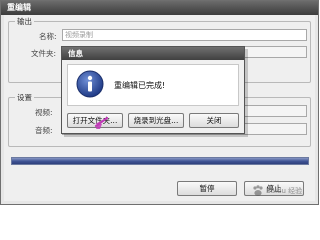 The height and width of the screenshot is (240, 320). What do you see at coordinates (159, 8) in the screenshot?
I see `window-title: 重编辑` at bounding box center [159, 8].